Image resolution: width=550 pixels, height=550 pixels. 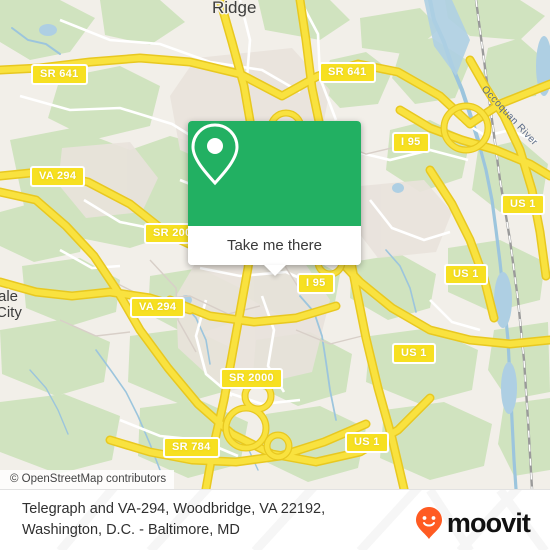 I want to click on take-me-there-label: Take me there, so click(x=274, y=245).